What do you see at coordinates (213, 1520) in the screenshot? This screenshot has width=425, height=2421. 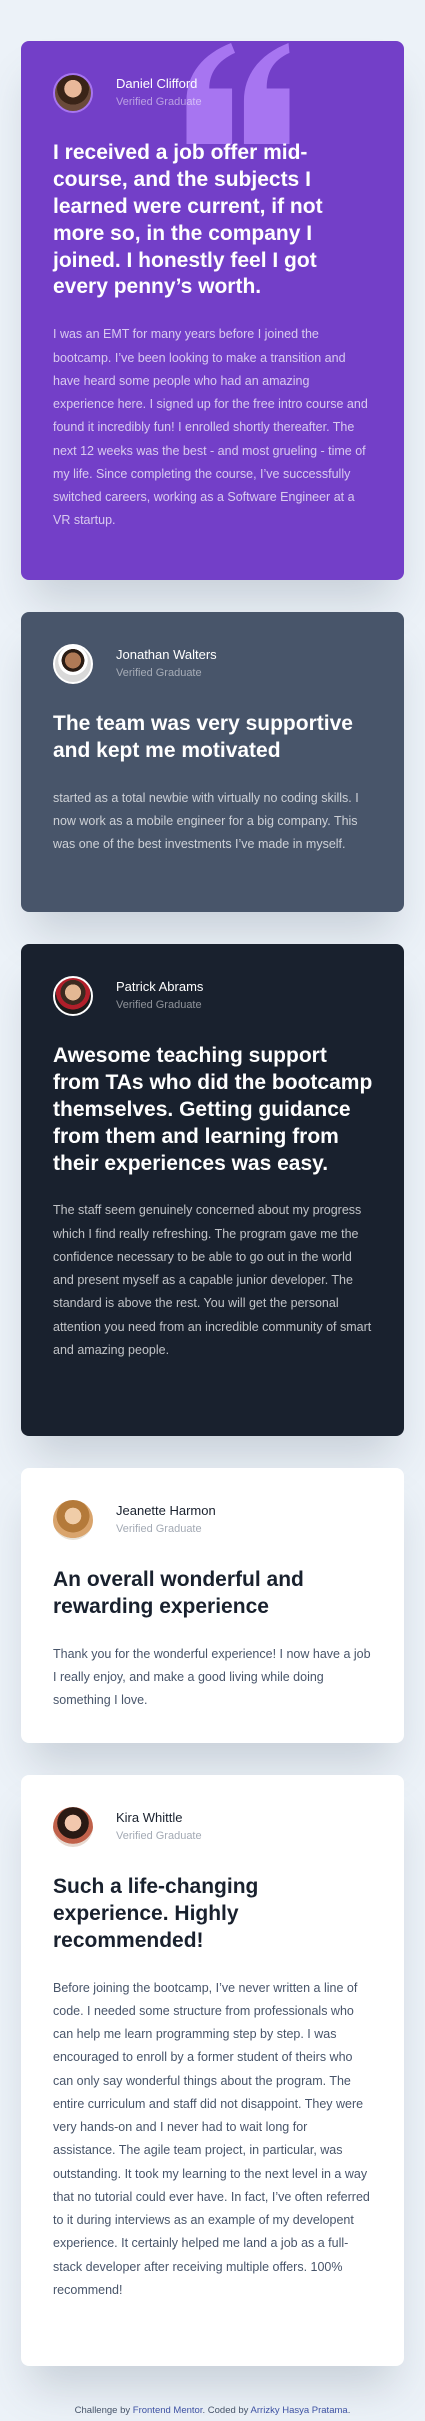 I see `testimonial-author: Jeanette Harmon Verified Graduate` at bounding box center [213, 1520].